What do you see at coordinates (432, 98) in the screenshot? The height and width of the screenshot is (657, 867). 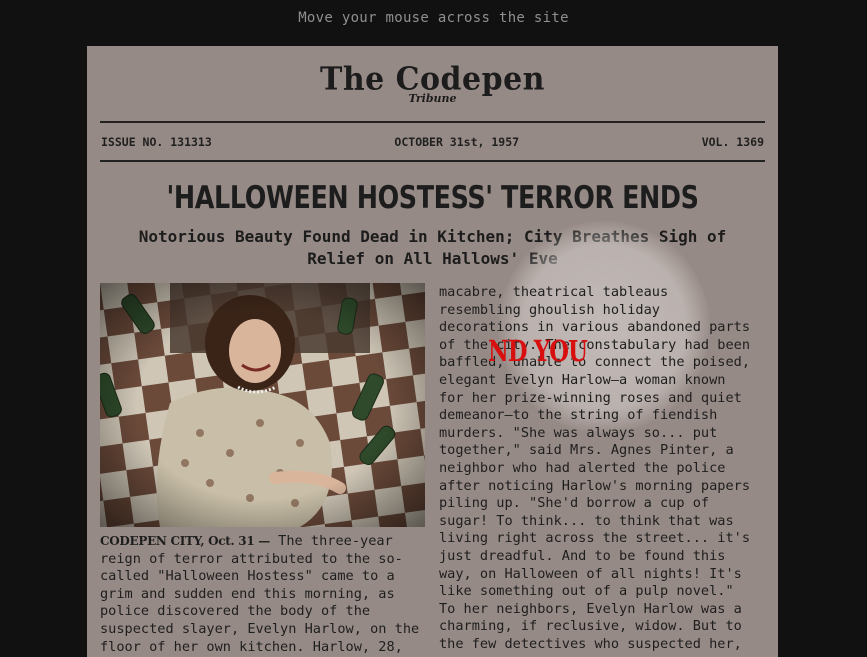 I see `masthead-subtitle: Tribune` at bounding box center [432, 98].